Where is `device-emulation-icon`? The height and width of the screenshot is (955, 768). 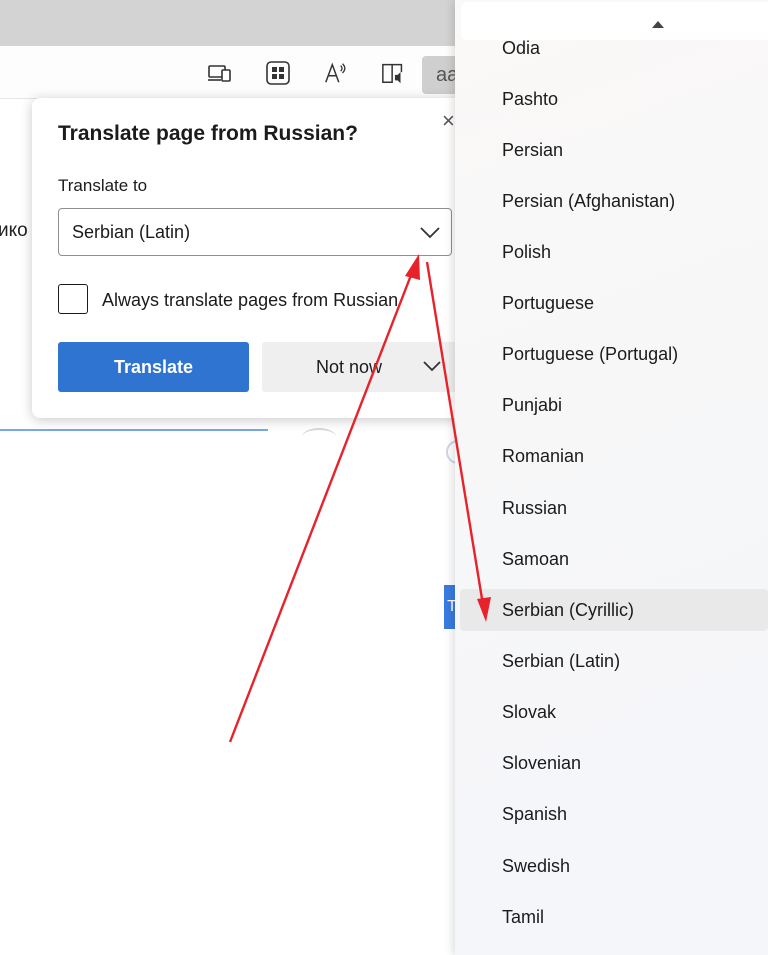 device-emulation-icon is located at coordinates (220, 73).